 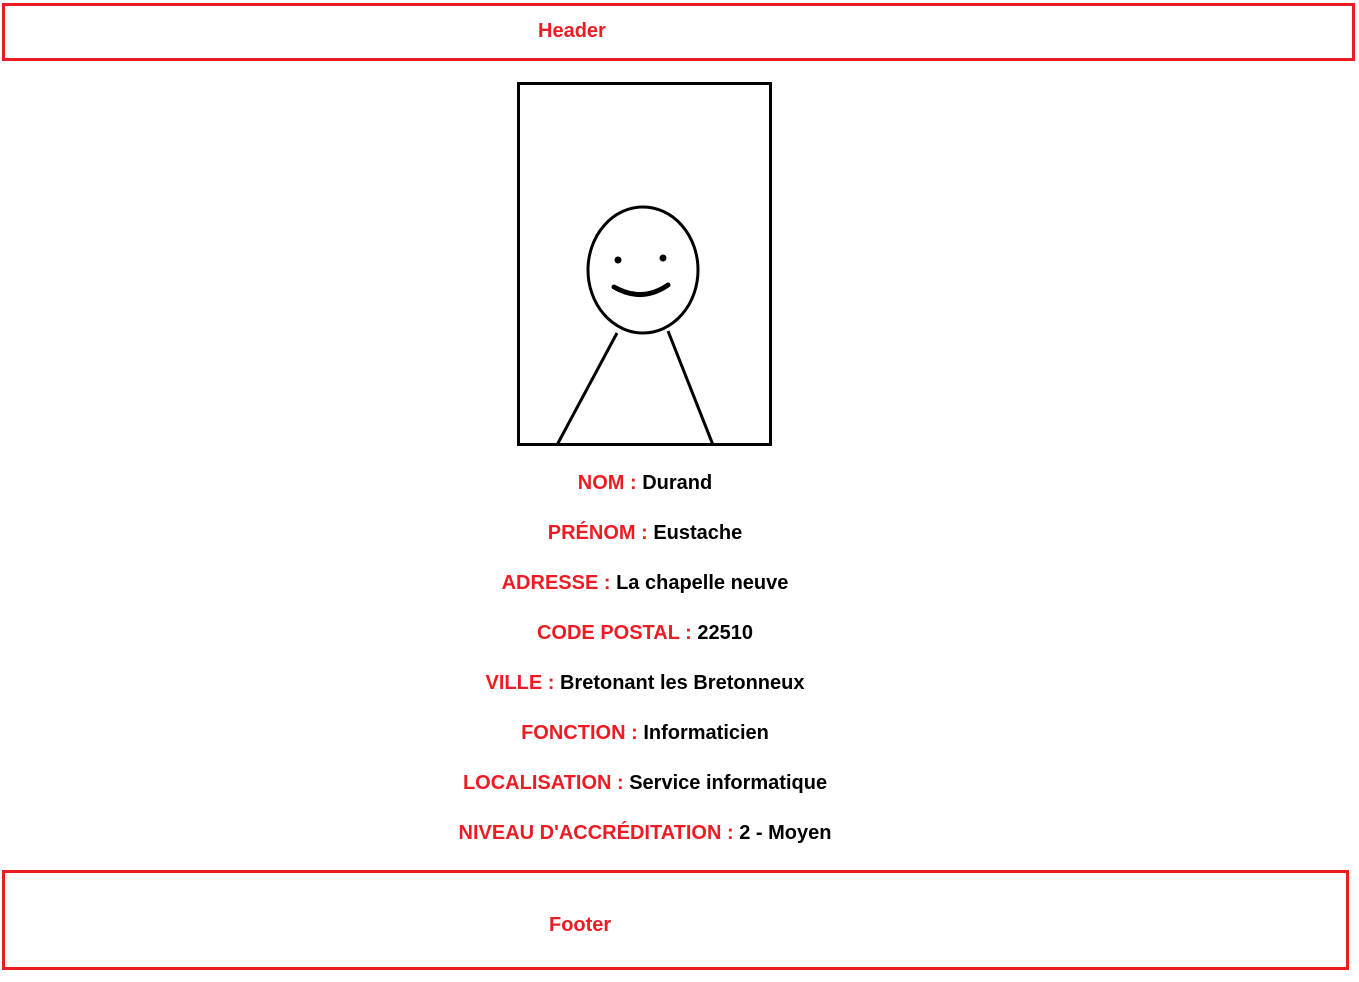 What do you see at coordinates (675, 920) in the screenshot?
I see `footer-box` at bounding box center [675, 920].